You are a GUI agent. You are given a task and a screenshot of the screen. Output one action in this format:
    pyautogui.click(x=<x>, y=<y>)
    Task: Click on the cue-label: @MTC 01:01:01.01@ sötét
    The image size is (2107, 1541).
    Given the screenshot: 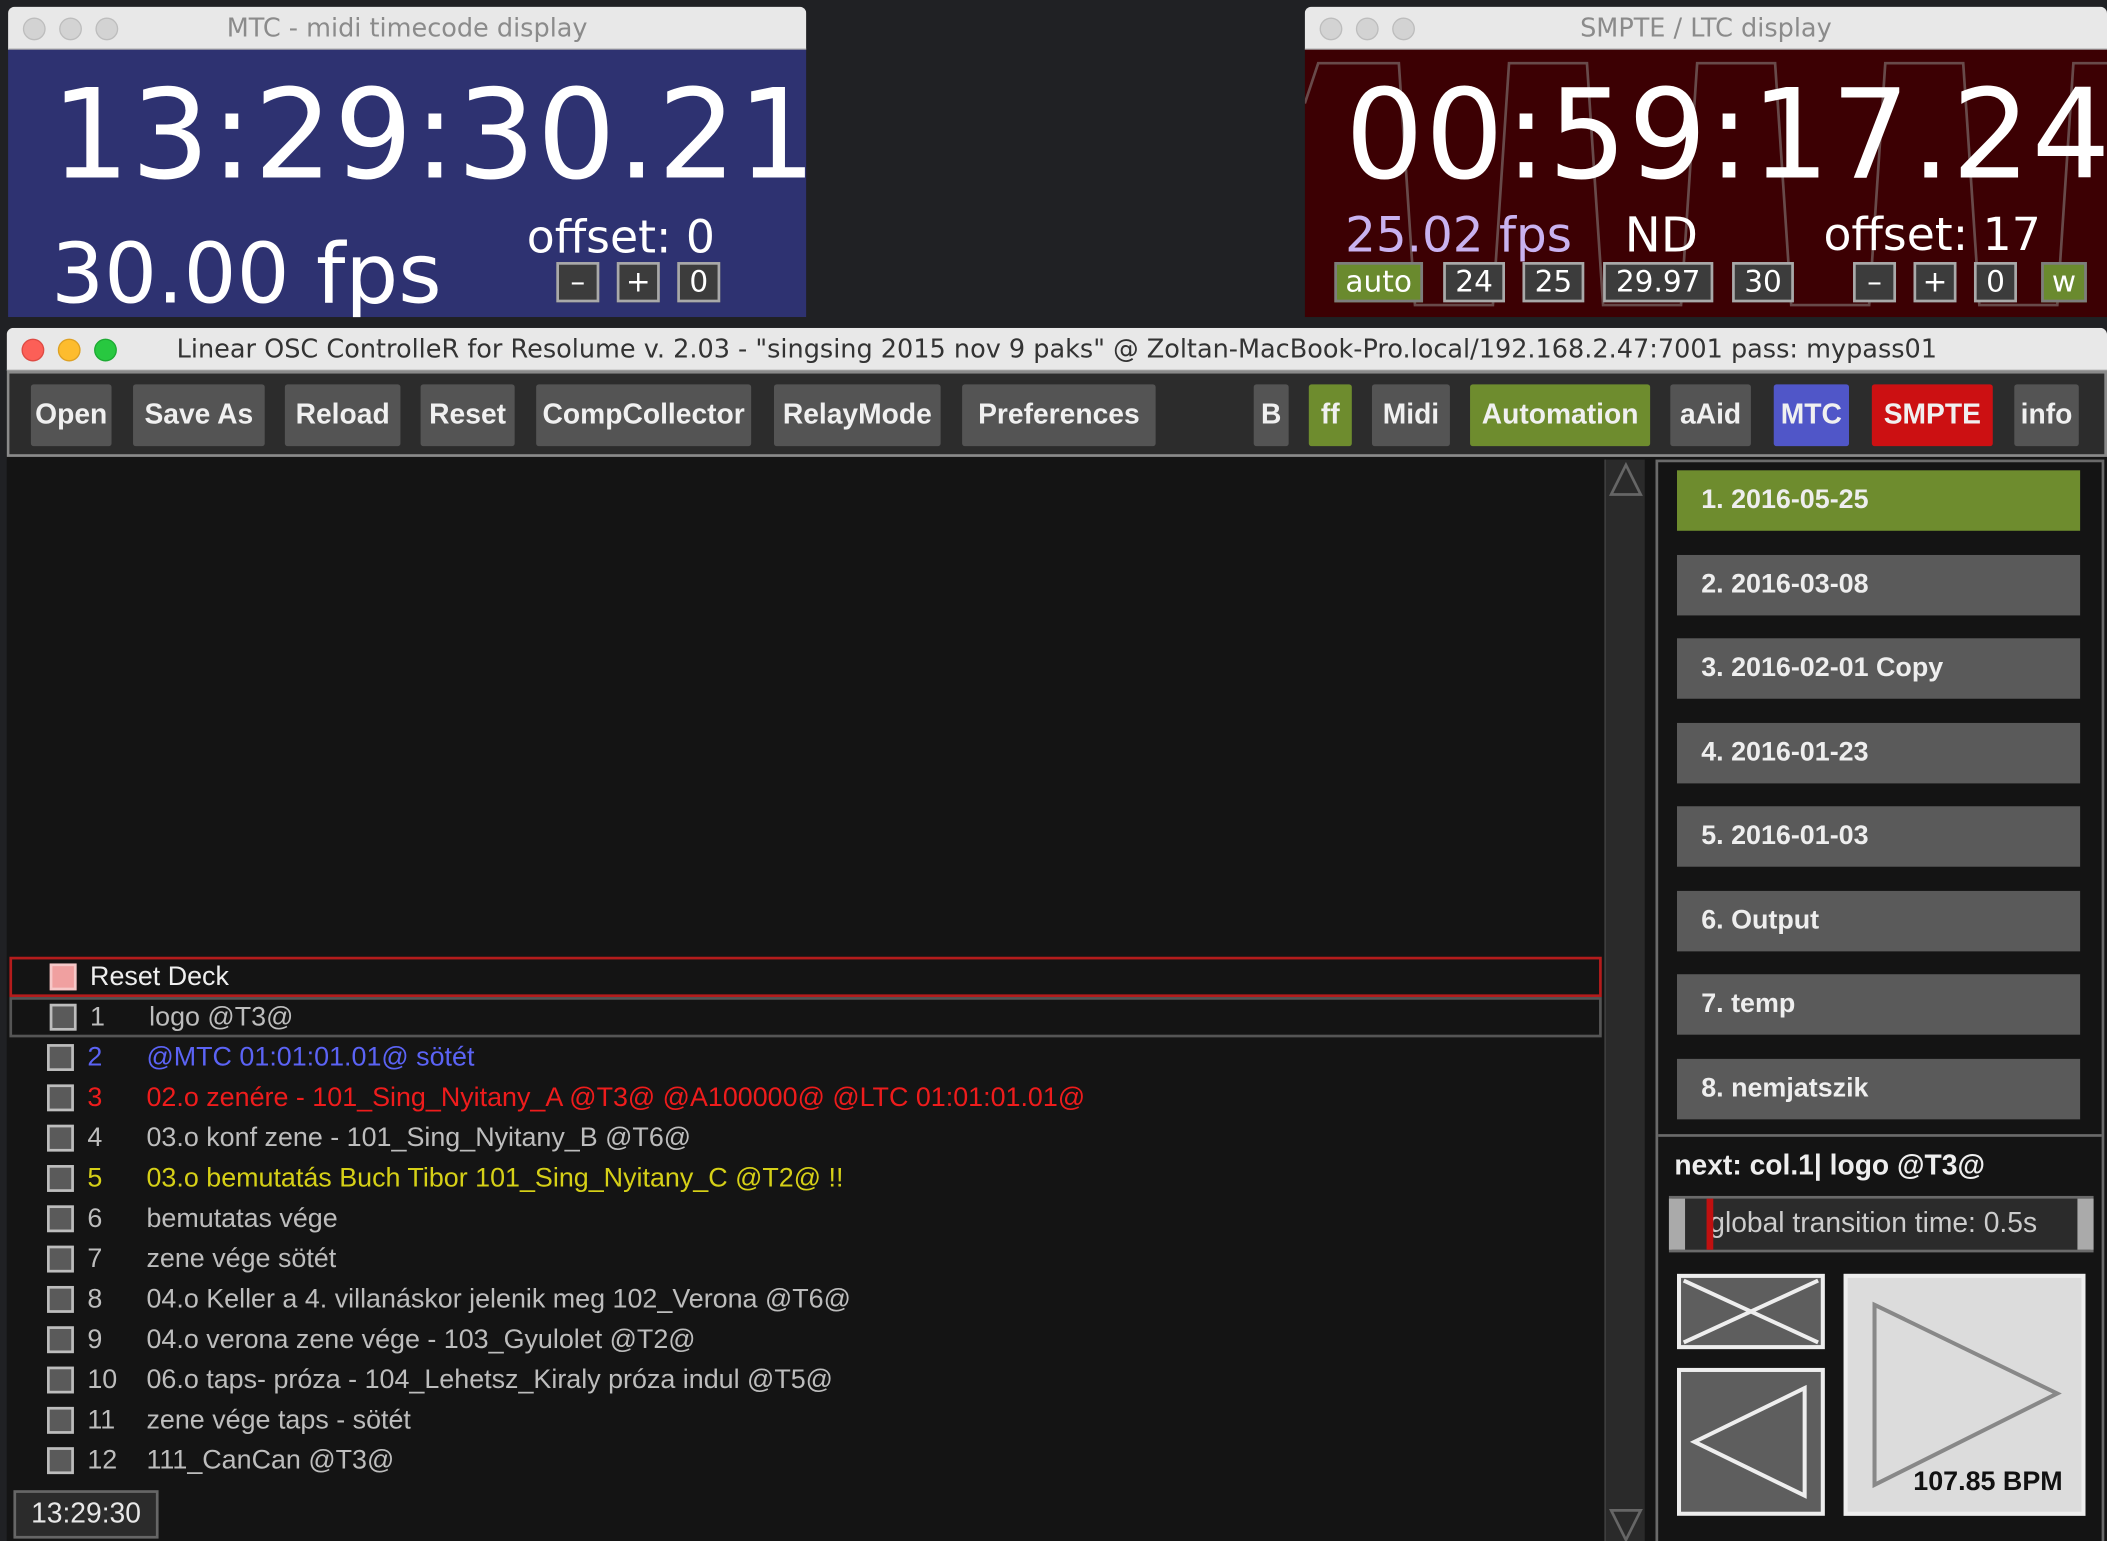 What is the action you would take?
    pyautogui.click(x=310, y=1057)
    